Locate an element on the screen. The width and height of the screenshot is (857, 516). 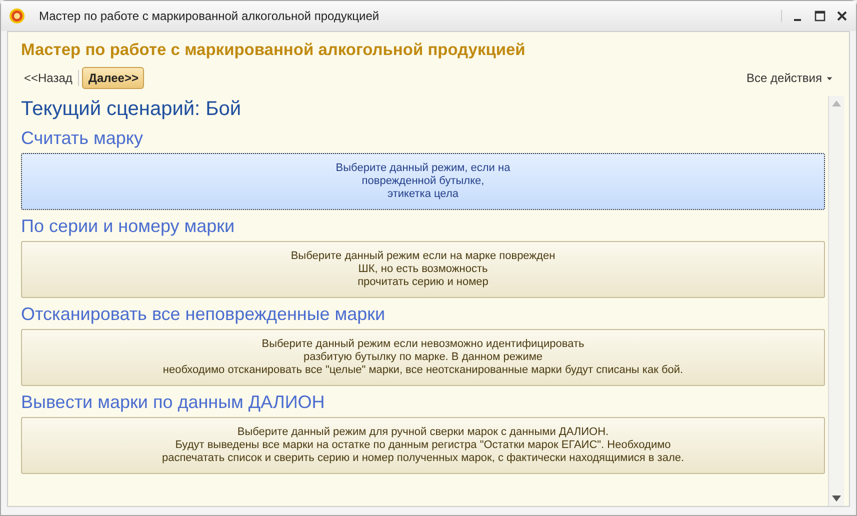
scenario-heading: Текущий сценарий: Бой is located at coordinates (131, 109).